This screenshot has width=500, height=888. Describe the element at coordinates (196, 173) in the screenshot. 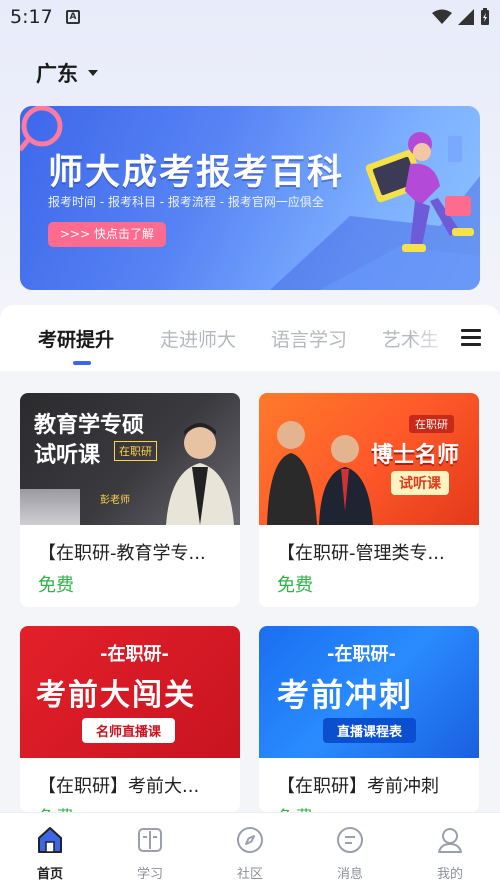

I see `banner-title: 师大成考报考百科` at that location.